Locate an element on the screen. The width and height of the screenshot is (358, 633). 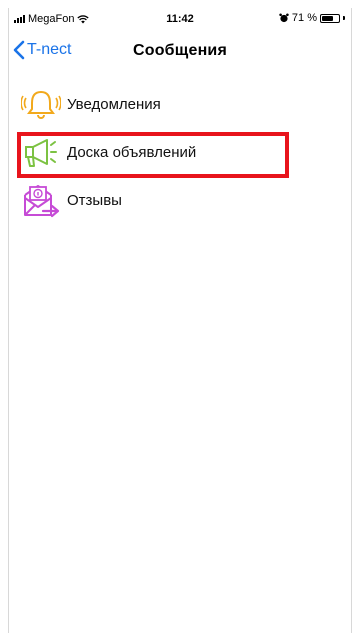
page-title: Сообщения is located at coordinates (180, 50).